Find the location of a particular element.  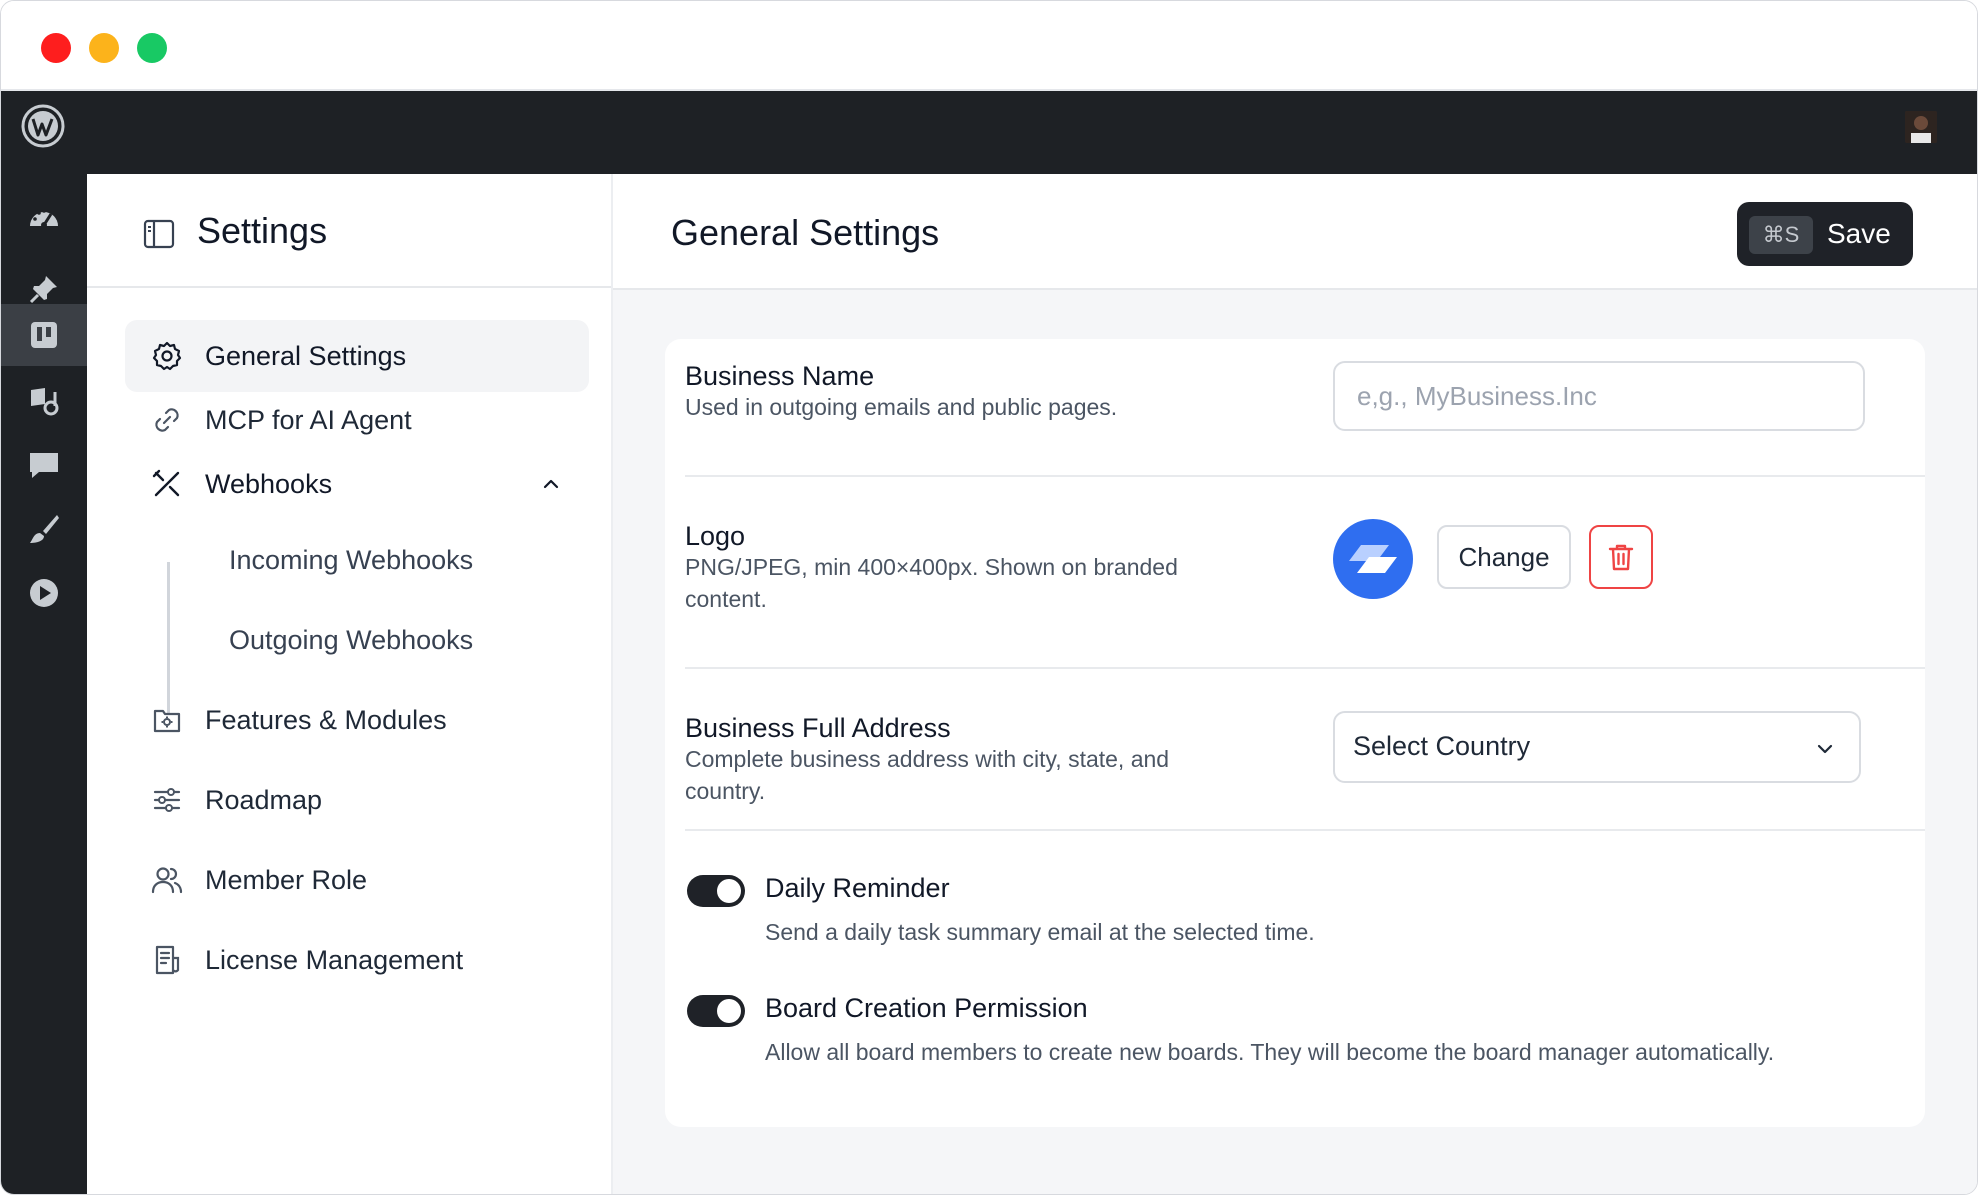

user-avatar is located at coordinates (1921, 127).